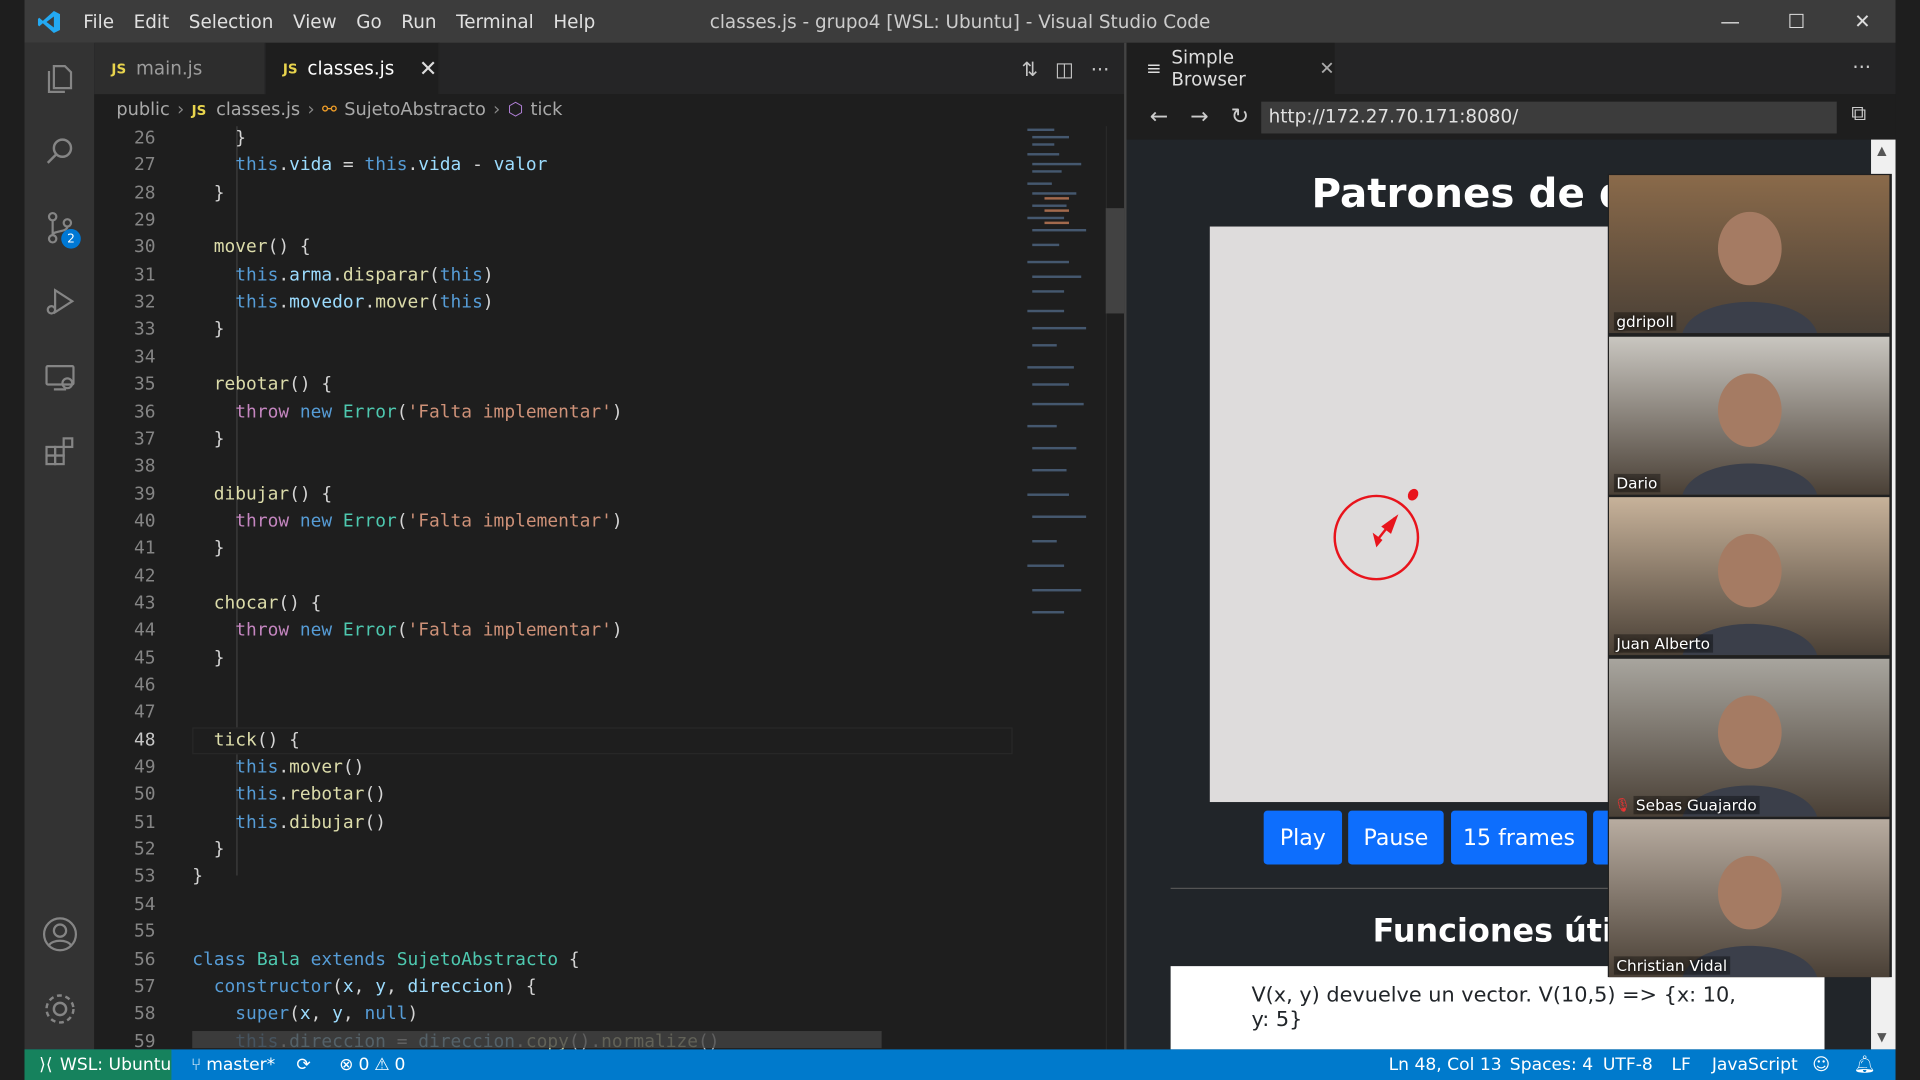  Describe the element at coordinates (144, 165) in the screenshot. I see `line-number: 27` at that location.